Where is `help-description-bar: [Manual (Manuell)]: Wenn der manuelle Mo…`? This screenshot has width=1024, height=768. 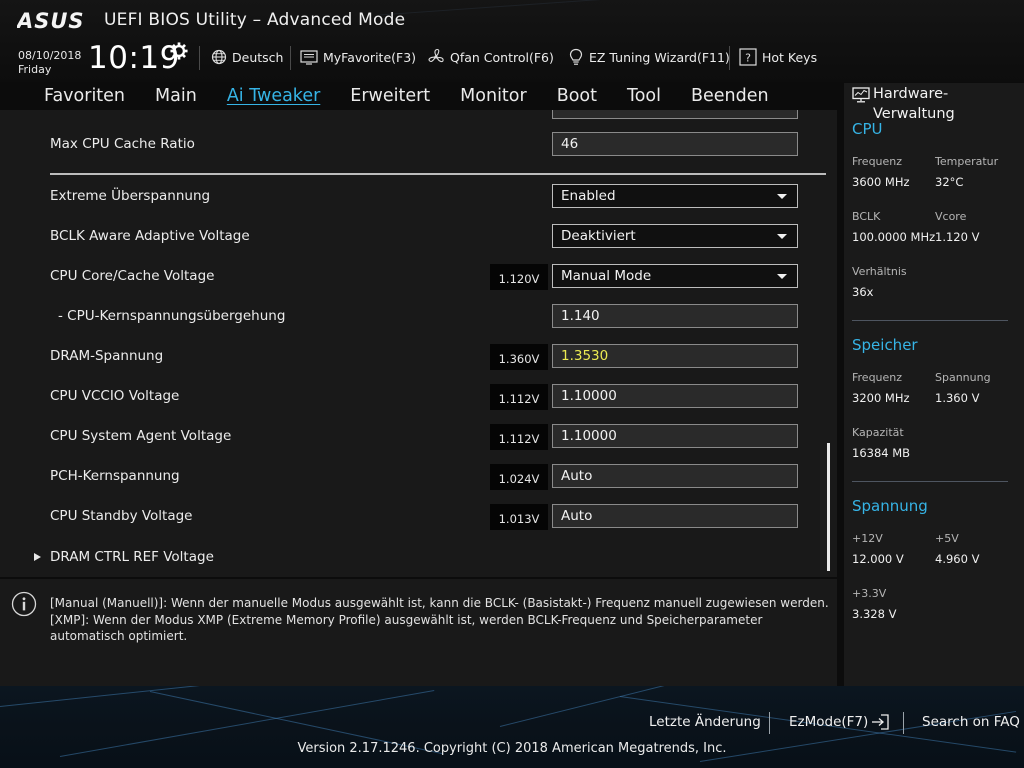 help-description-bar: [Manual (Manuell)]: Wenn der manuelle Mo… is located at coordinates (418, 632).